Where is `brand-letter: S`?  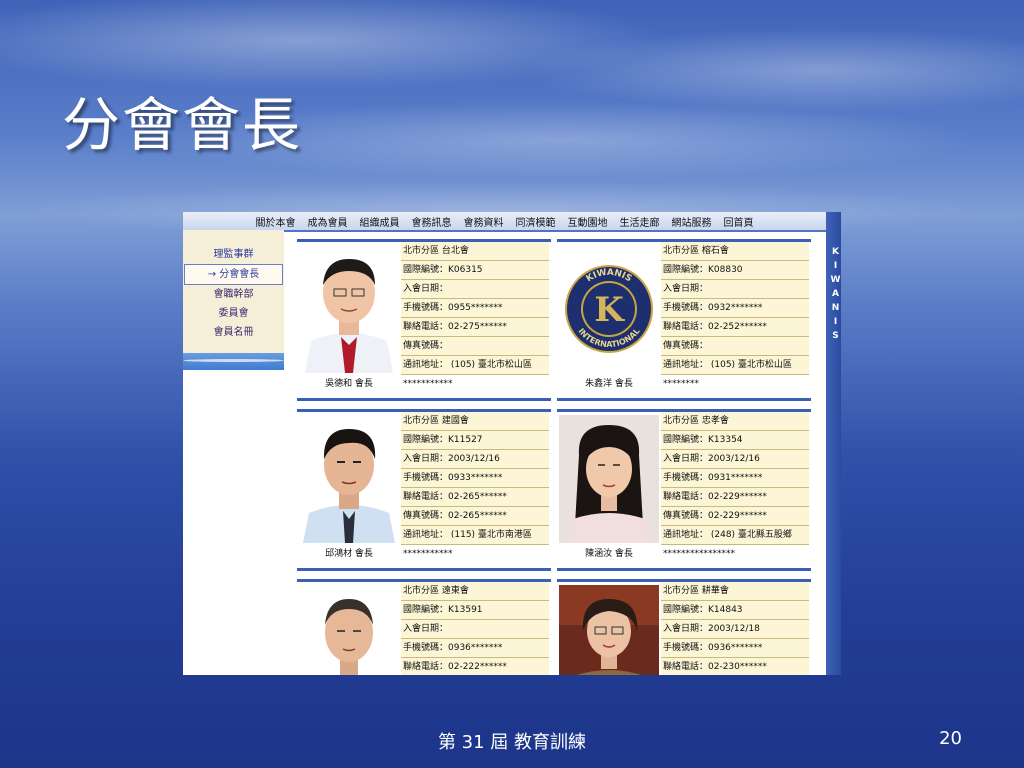
brand-letter: S is located at coordinates (835, 336).